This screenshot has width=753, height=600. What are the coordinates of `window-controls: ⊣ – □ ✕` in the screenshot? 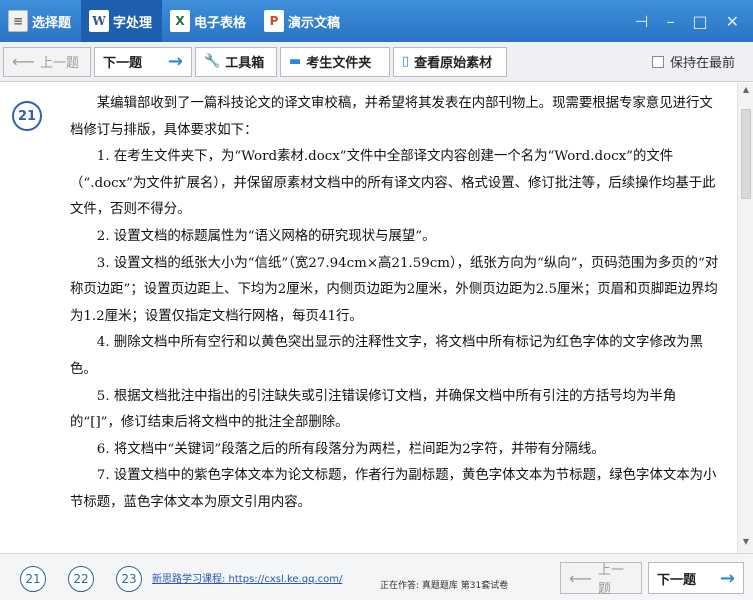 It's located at (694, 21).